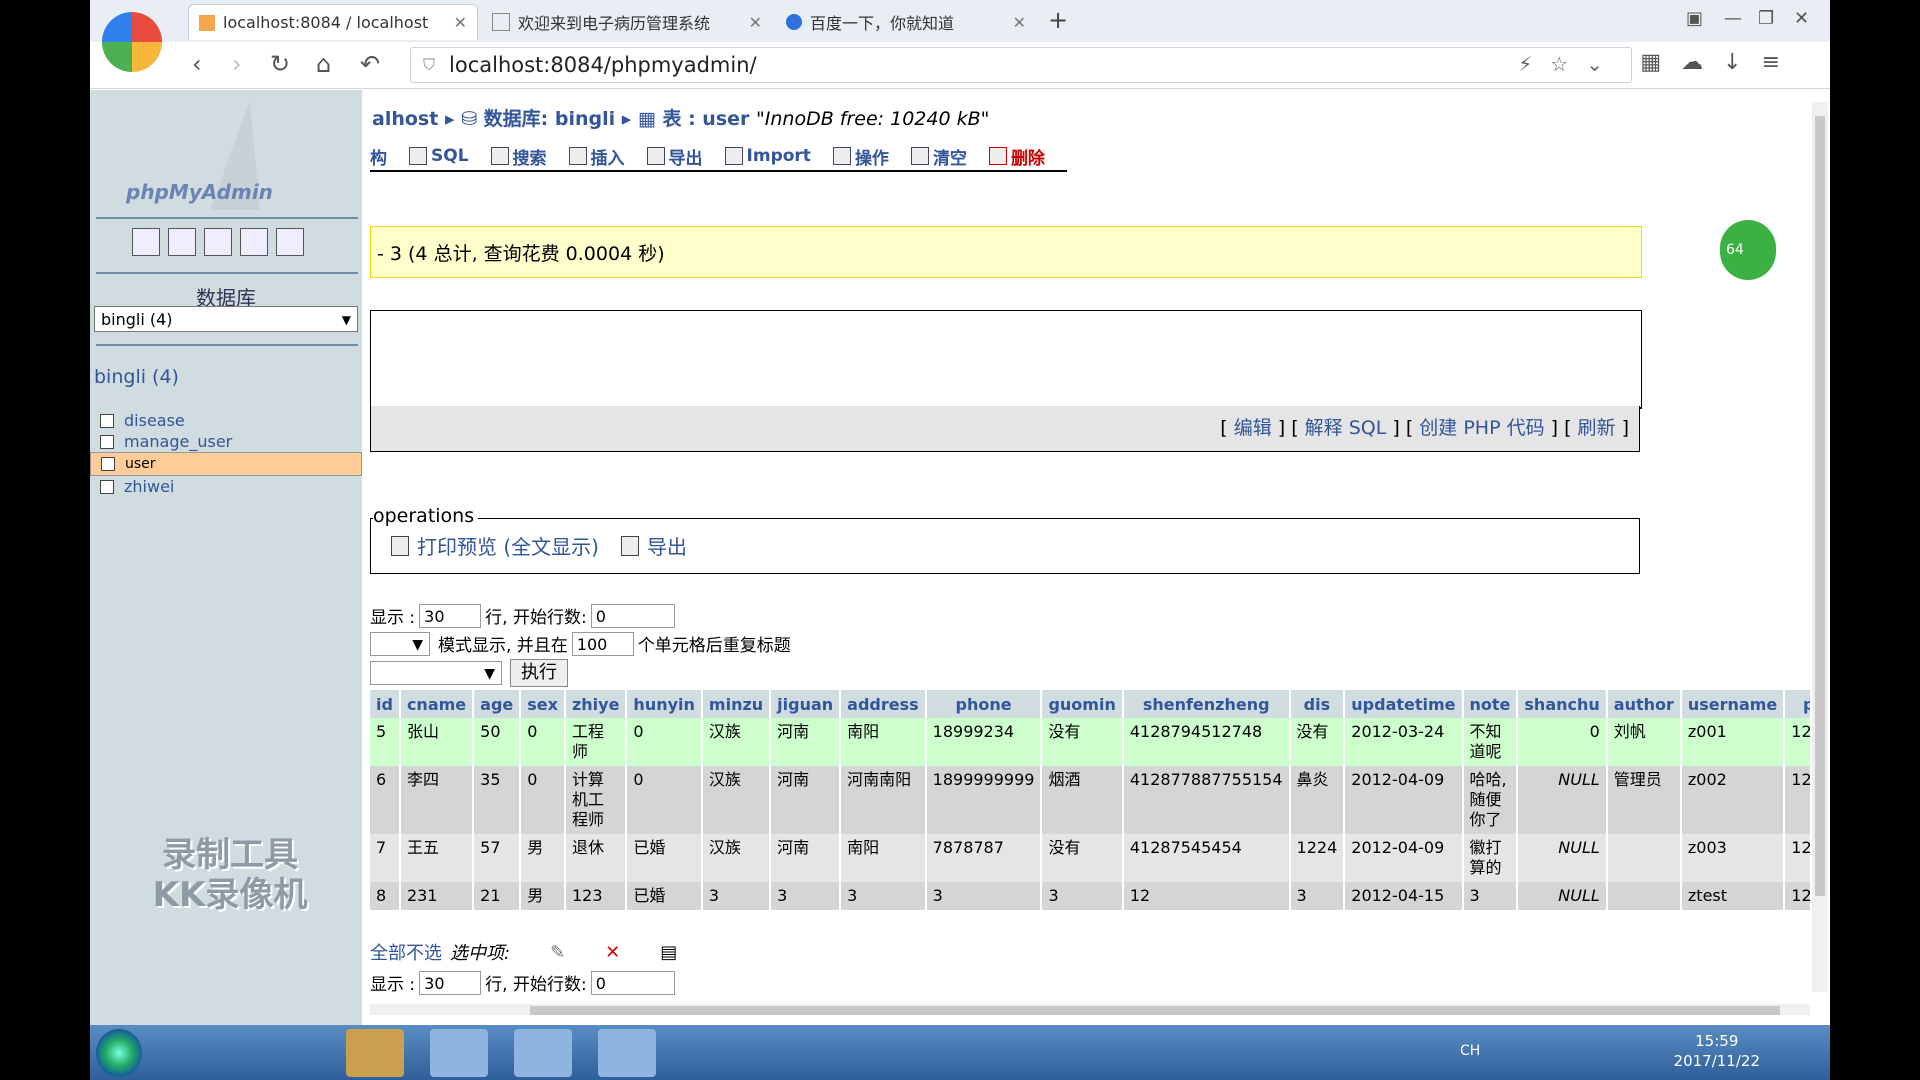 This screenshot has height=1080, width=1920. What do you see at coordinates (1490, 704) in the screenshot?
I see `column-header-note: note` at bounding box center [1490, 704].